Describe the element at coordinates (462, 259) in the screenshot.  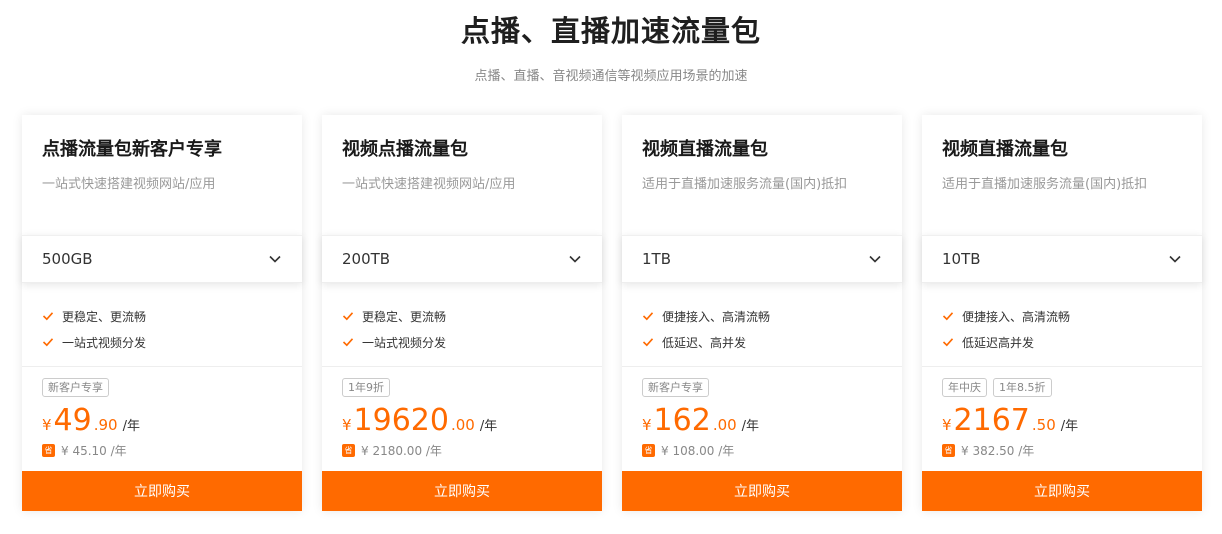
I see `spec-dropdown: 200TB` at that location.